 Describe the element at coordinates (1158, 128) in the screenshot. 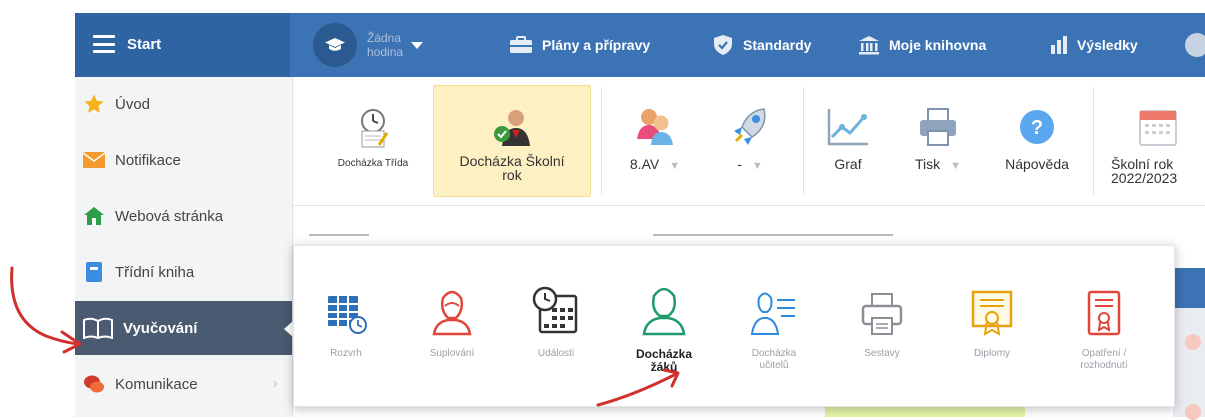

I see `calendar-icon` at that location.